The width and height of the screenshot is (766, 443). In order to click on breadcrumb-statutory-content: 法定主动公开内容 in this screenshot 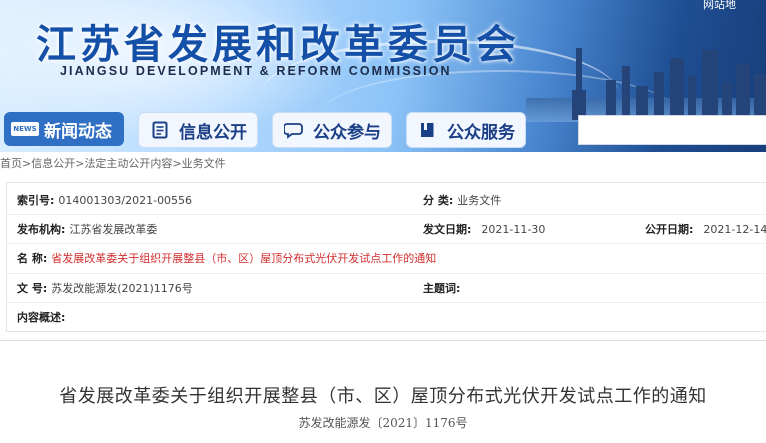, I will do `click(128, 163)`.